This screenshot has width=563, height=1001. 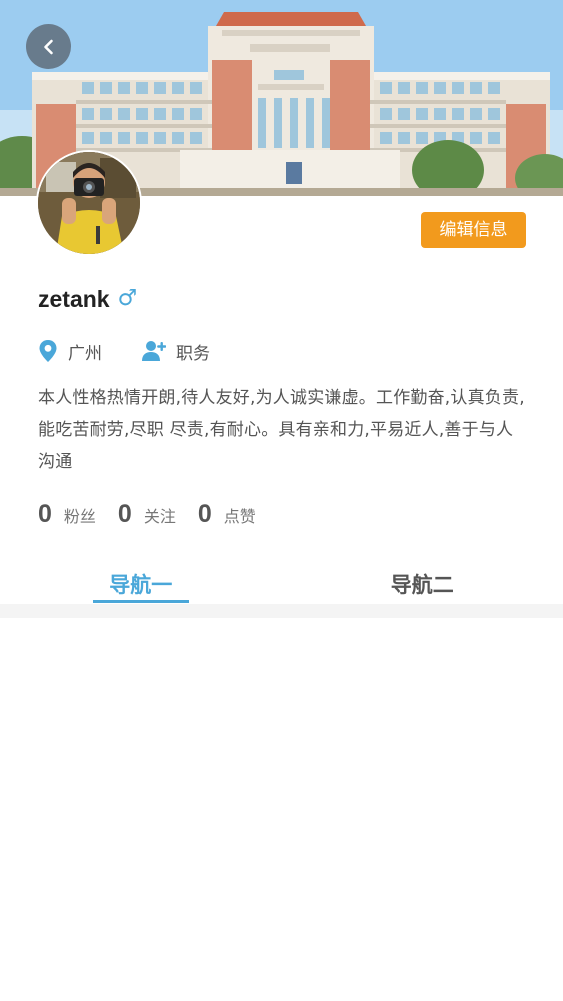 I want to click on meta-row: 广州 职务, so click(x=124, y=351).